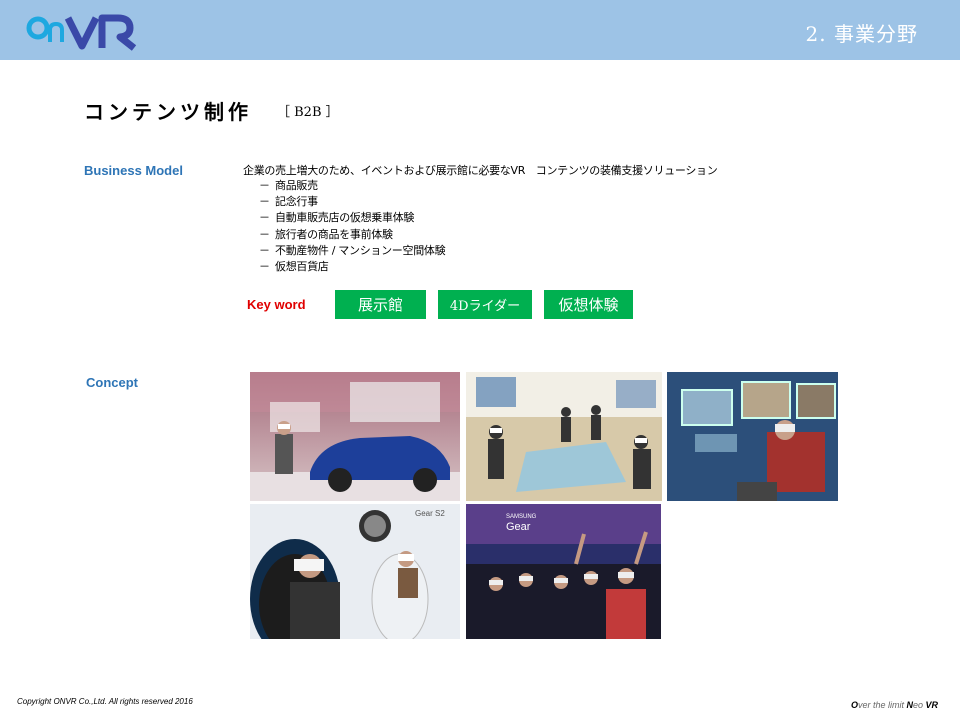 The height and width of the screenshot is (720, 960). Describe the element at coordinates (308, 112) in the screenshot. I see `page-tag: ［ B2B ］` at that location.